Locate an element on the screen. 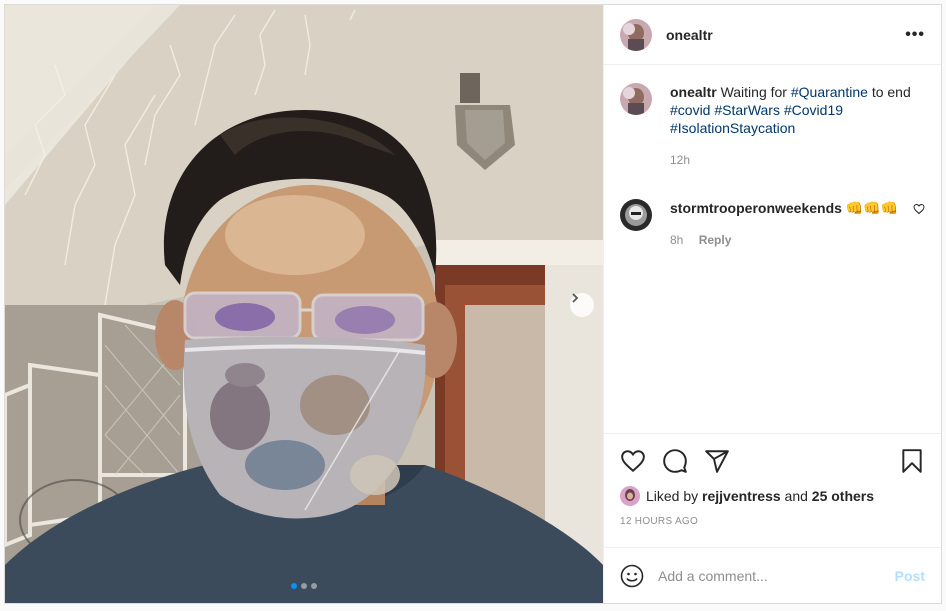 The image size is (946, 611). likes-middle: and is located at coordinates (796, 496).